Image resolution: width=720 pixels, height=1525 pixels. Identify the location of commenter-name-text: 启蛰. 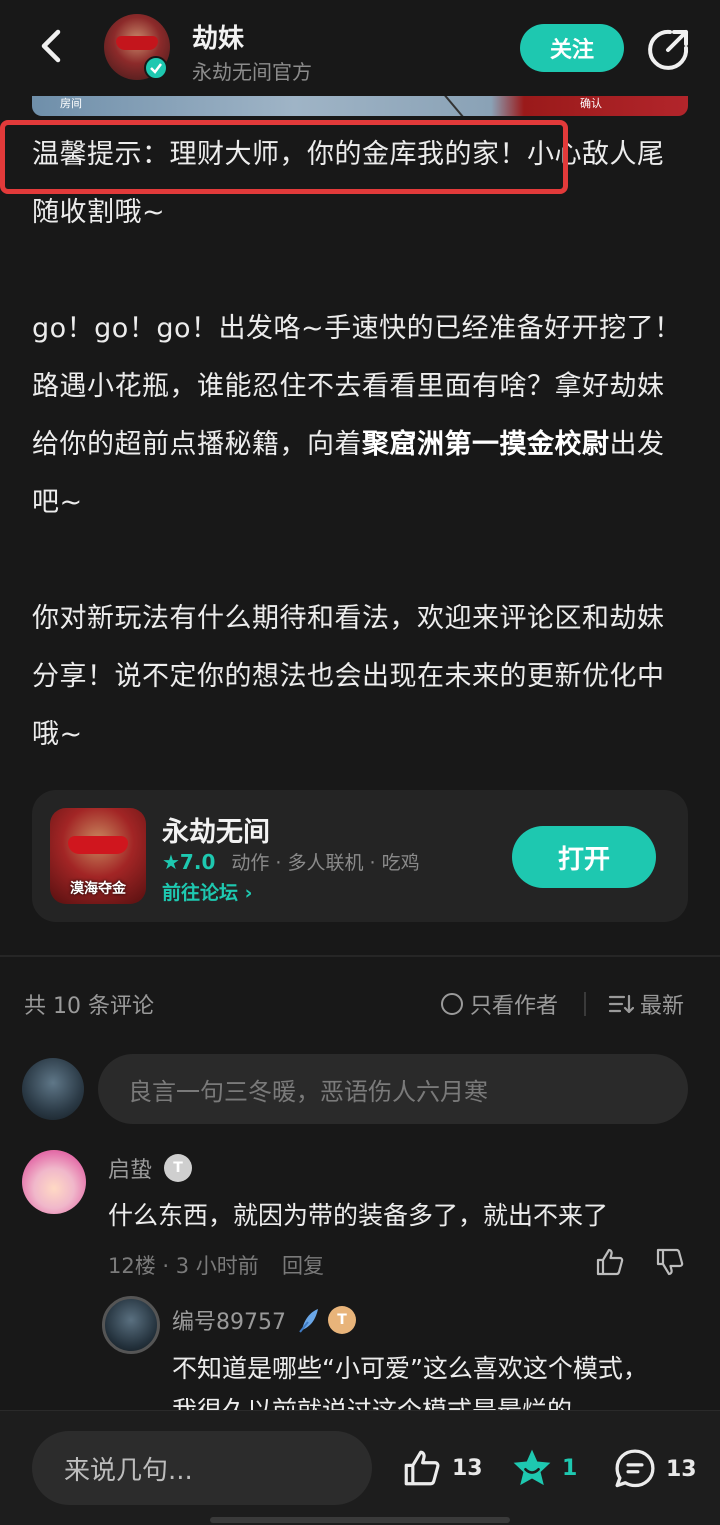
(130, 1170).